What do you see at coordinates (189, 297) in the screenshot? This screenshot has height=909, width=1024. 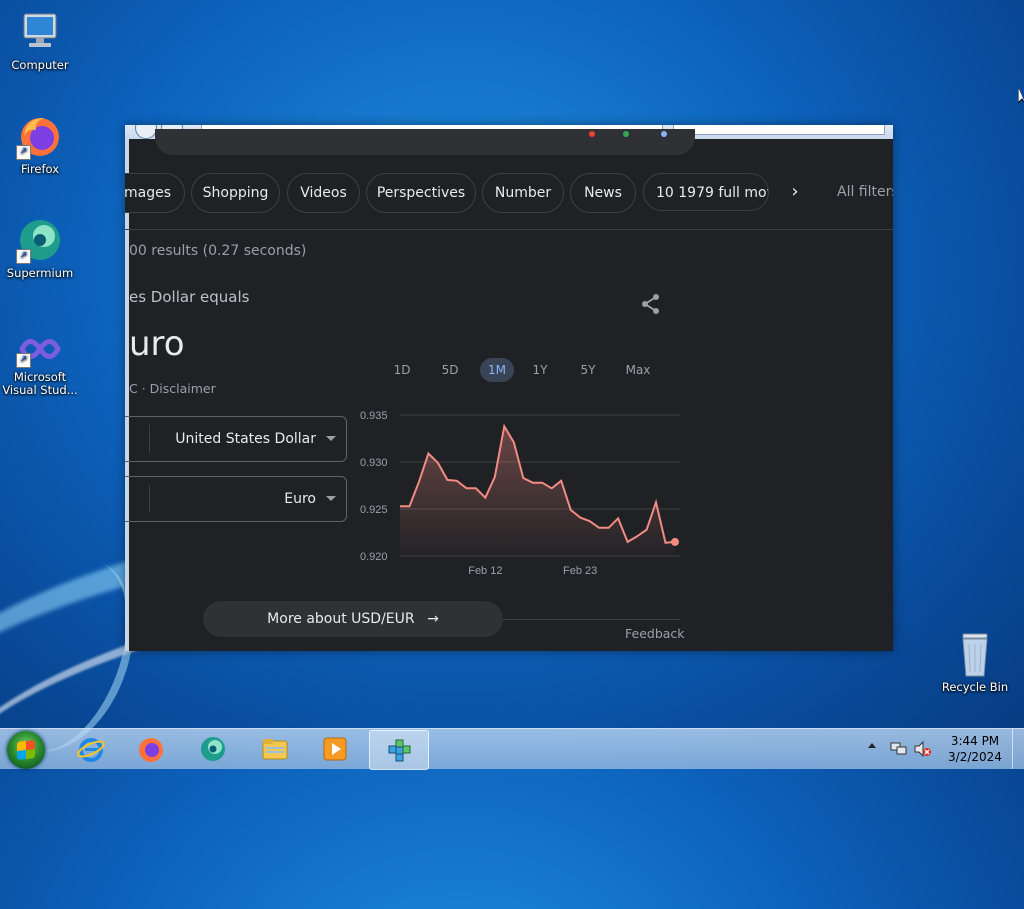 I see `converter-equals-text: es Dollar equals` at bounding box center [189, 297].